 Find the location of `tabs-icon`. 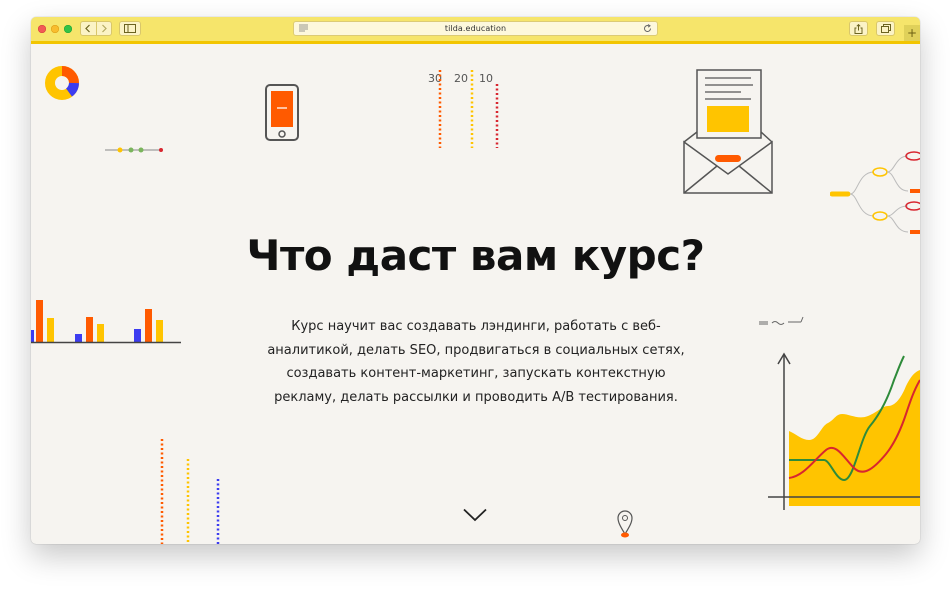

tabs-icon is located at coordinates (885, 28).